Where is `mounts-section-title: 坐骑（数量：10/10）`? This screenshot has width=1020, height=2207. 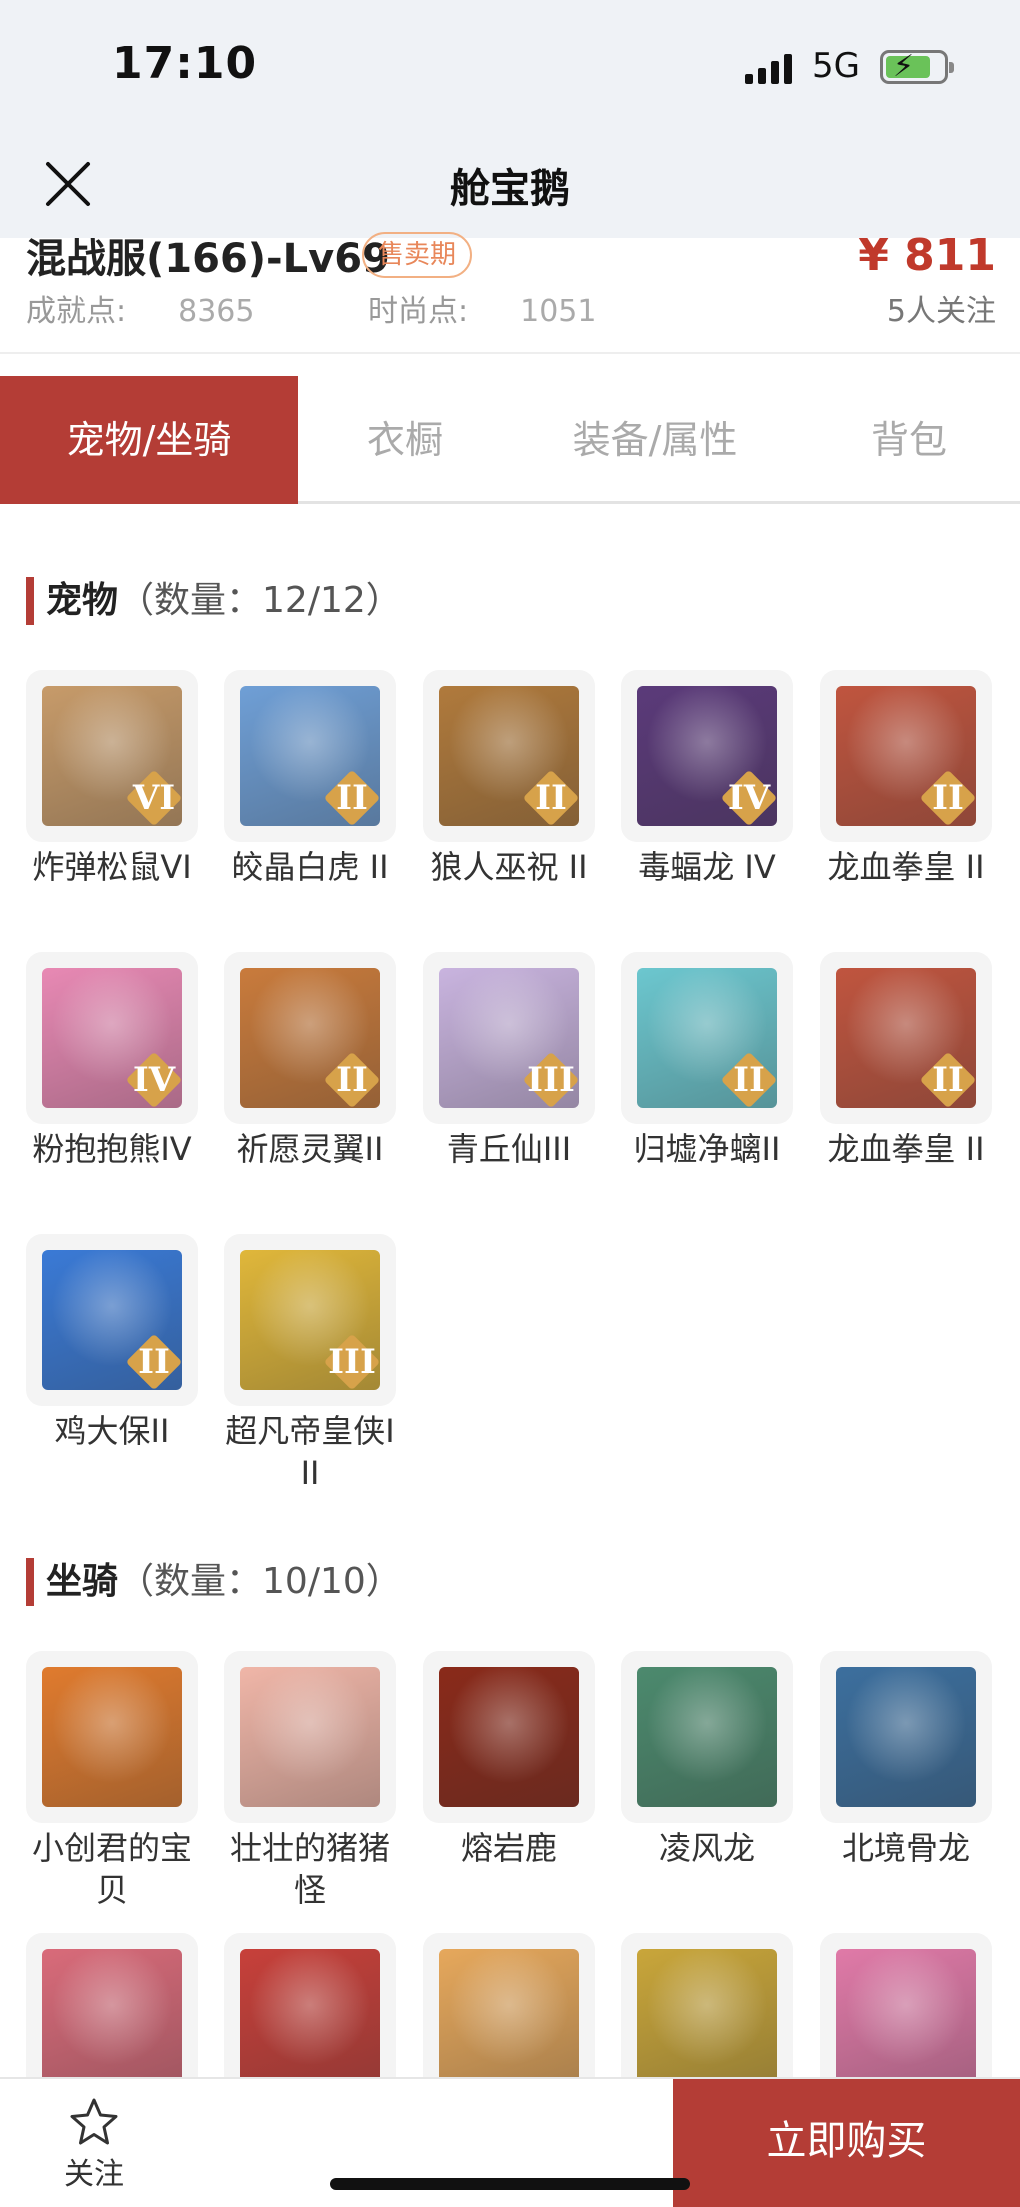
mounts-section-title: 坐骑（数量：10/10） is located at coordinates (214, 1582).